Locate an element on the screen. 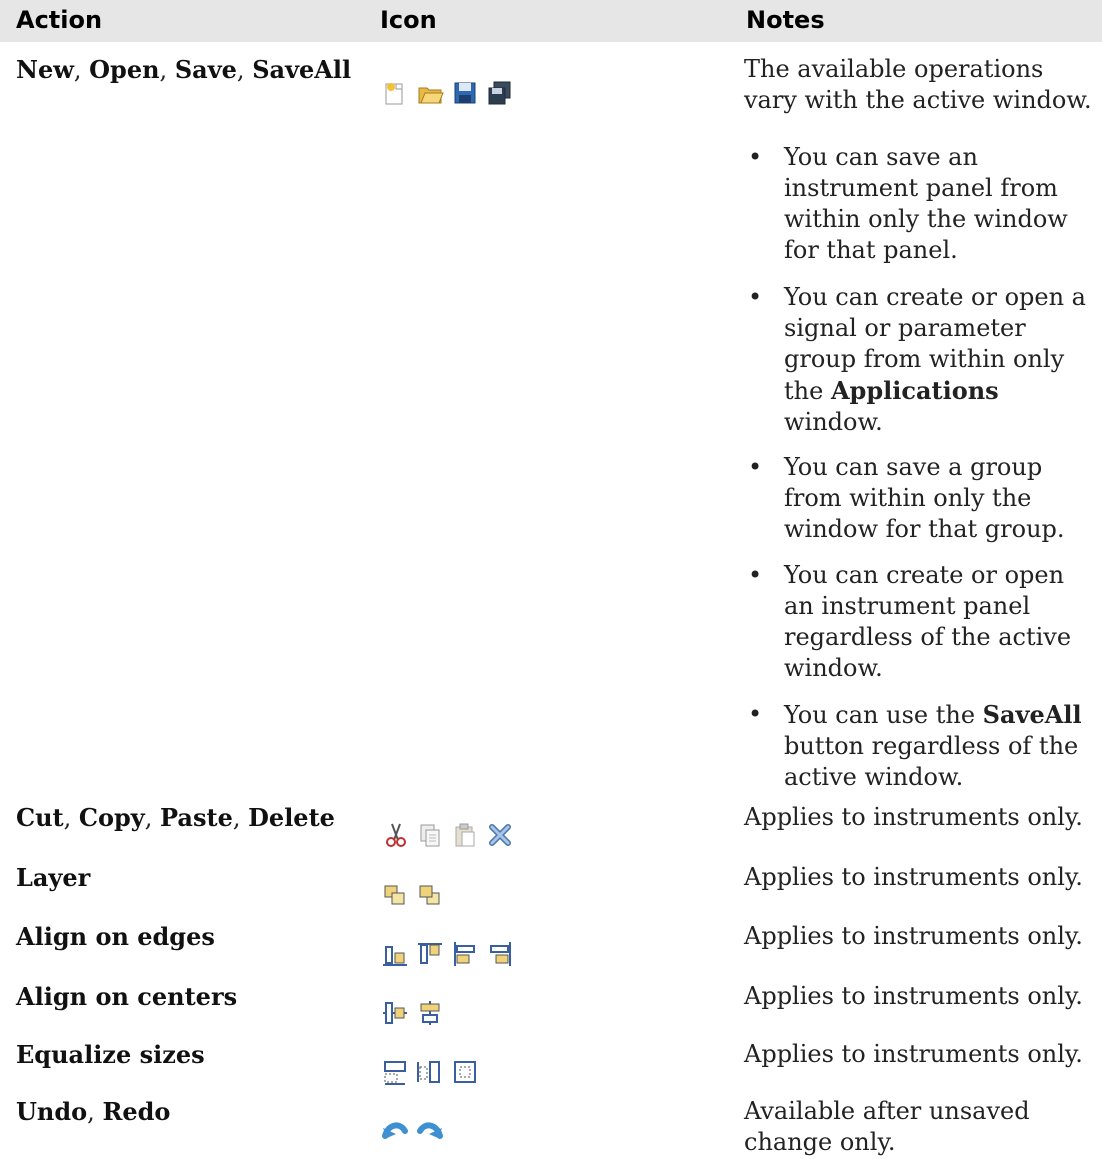 This screenshot has width=1102, height=1159. row-2-action: Layer is located at coordinates (53, 877).